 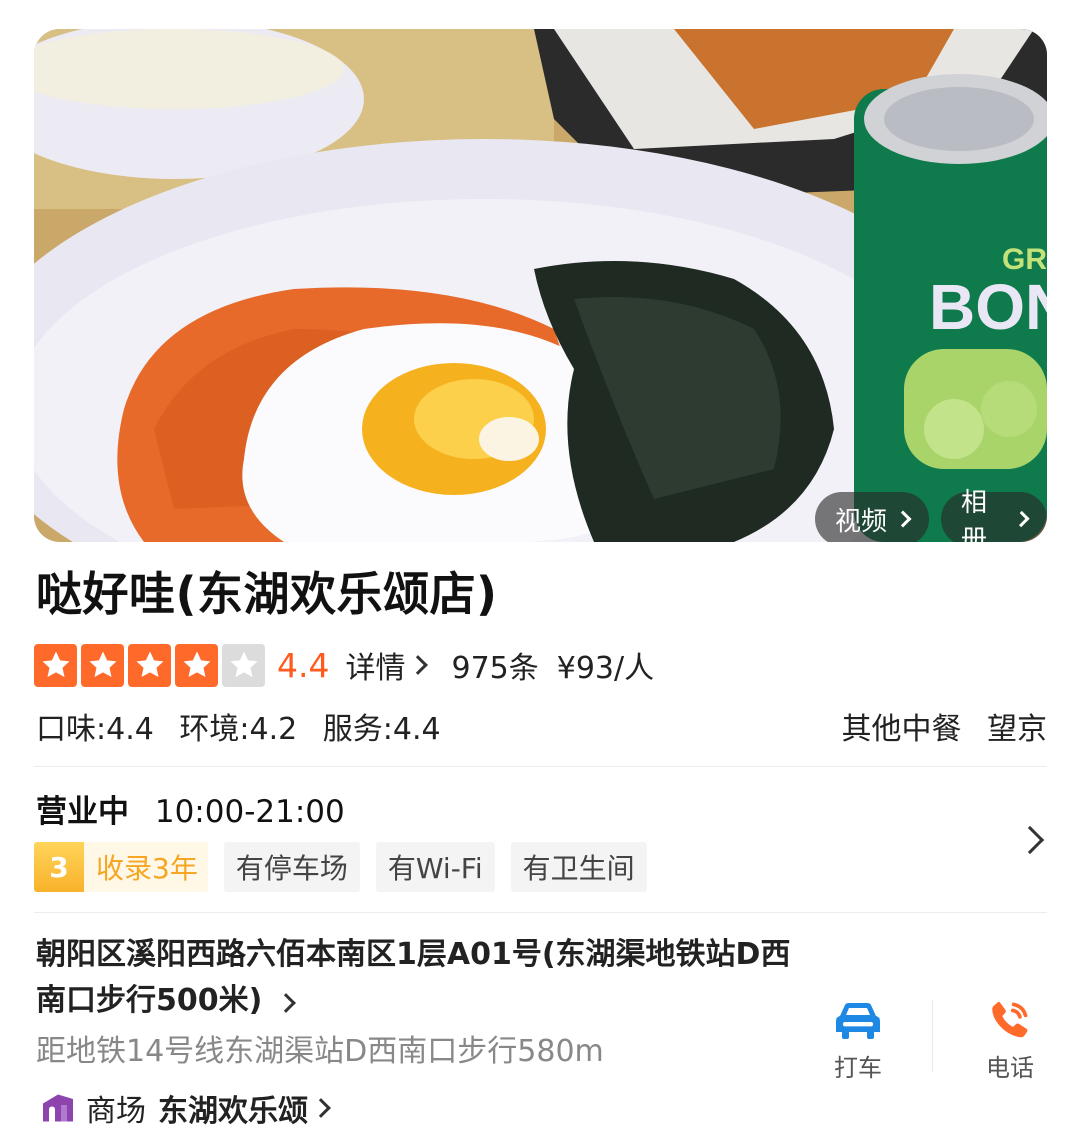 I want to click on review-count: 975条, so click(x=494, y=665).